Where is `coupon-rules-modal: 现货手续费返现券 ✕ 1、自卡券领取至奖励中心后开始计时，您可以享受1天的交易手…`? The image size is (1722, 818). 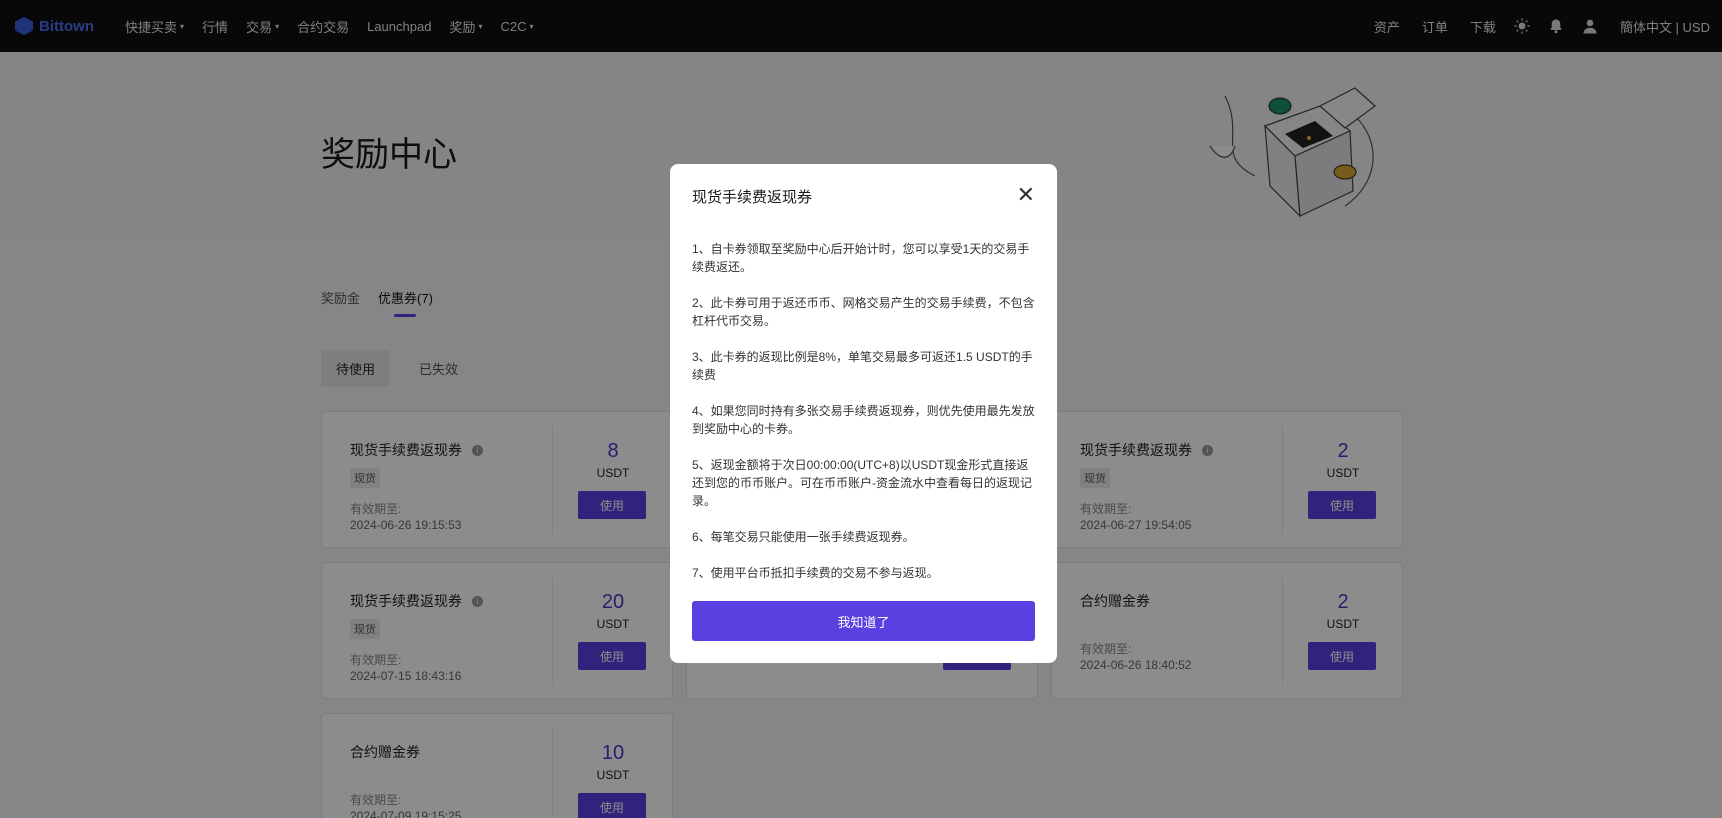 coupon-rules-modal: 现货手续费返现券 ✕ 1、自卡券领取至奖励中心后开始计时，您可以享受1天的交易手… is located at coordinates (863, 413).